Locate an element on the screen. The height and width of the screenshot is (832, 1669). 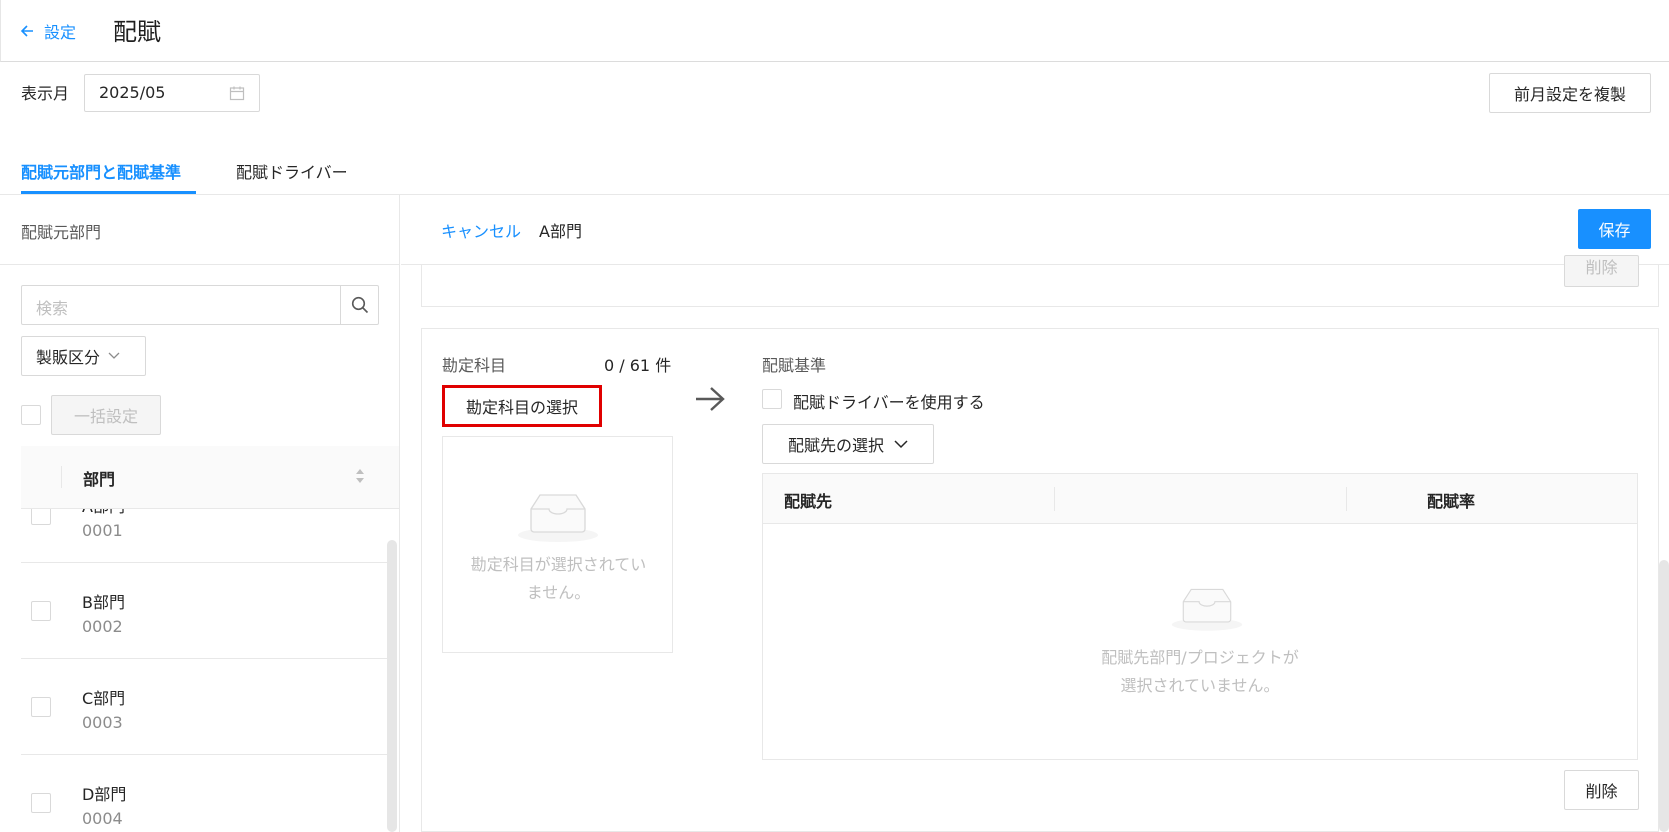
select-all-checkbox is located at coordinates (31, 415).